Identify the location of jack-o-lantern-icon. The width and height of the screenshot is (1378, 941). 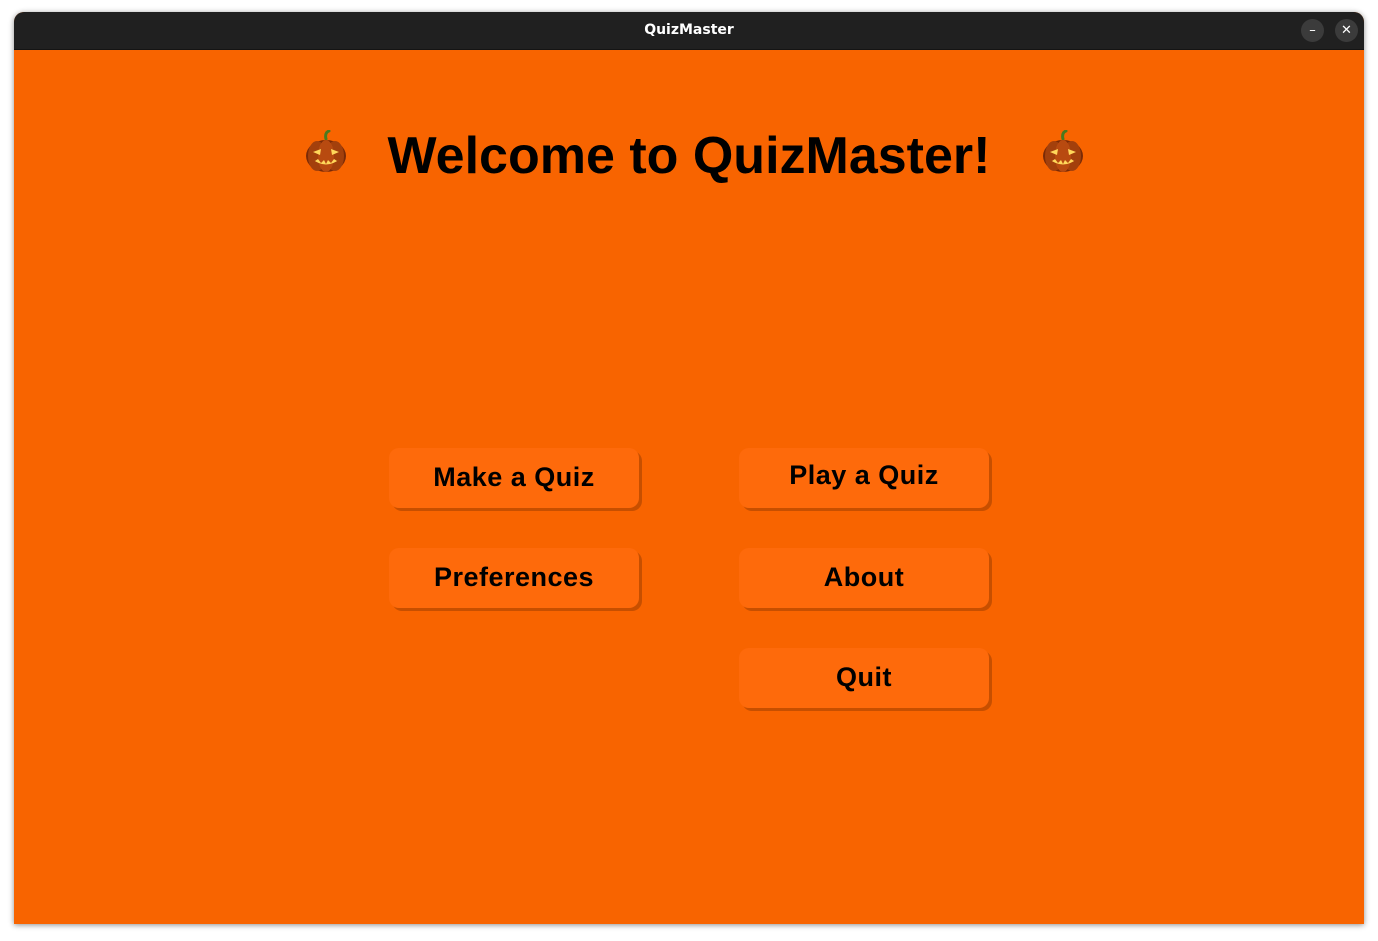
(1063, 151).